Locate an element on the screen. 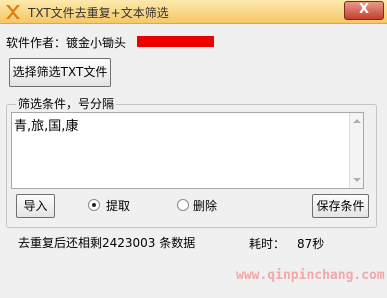  select-txt-file-button: 选择筛选TXT文件 is located at coordinates (60, 72).